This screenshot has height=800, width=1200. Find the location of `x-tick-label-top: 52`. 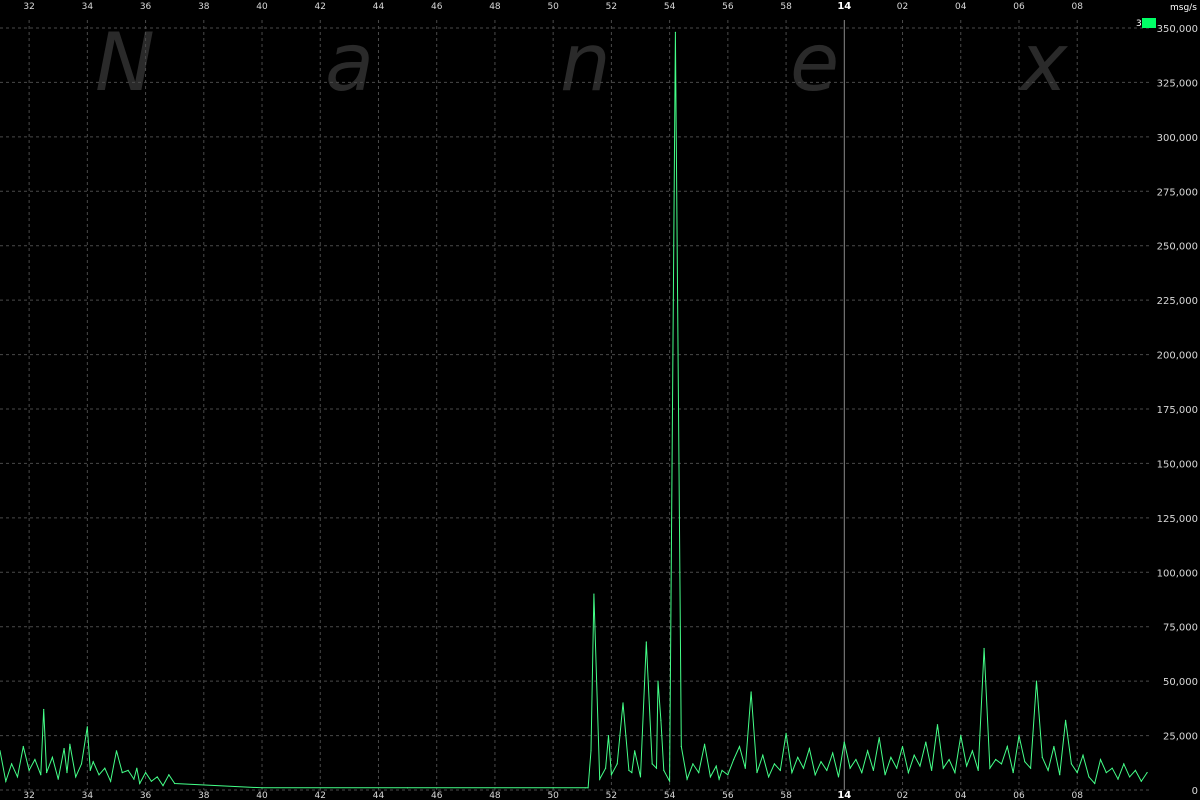

x-tick-label-top: 52 is located at coordinates (611, 7).